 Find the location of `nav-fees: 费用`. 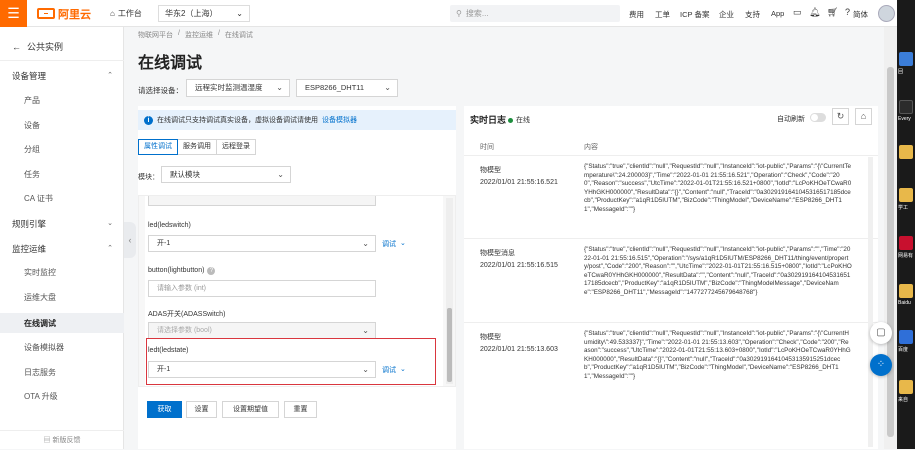

nav-fees: 费用 is located at coordinates (636, 14).